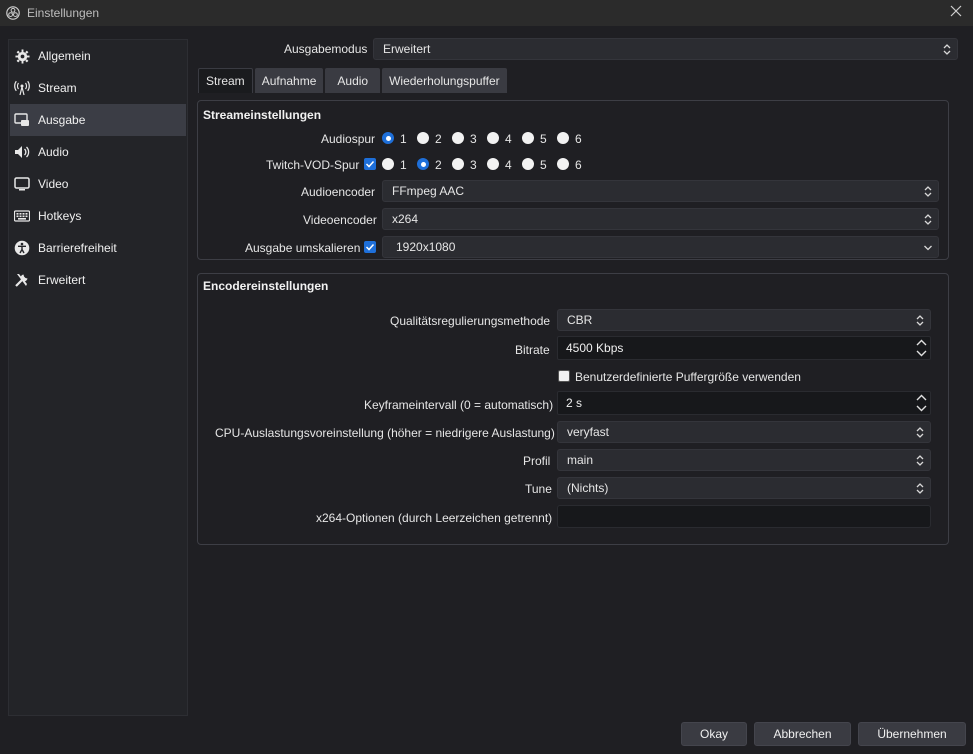 The image size is (973, 754). Describe the element at coordinates (22, 56) in the screenshot. I see `gear-icon` at that location.